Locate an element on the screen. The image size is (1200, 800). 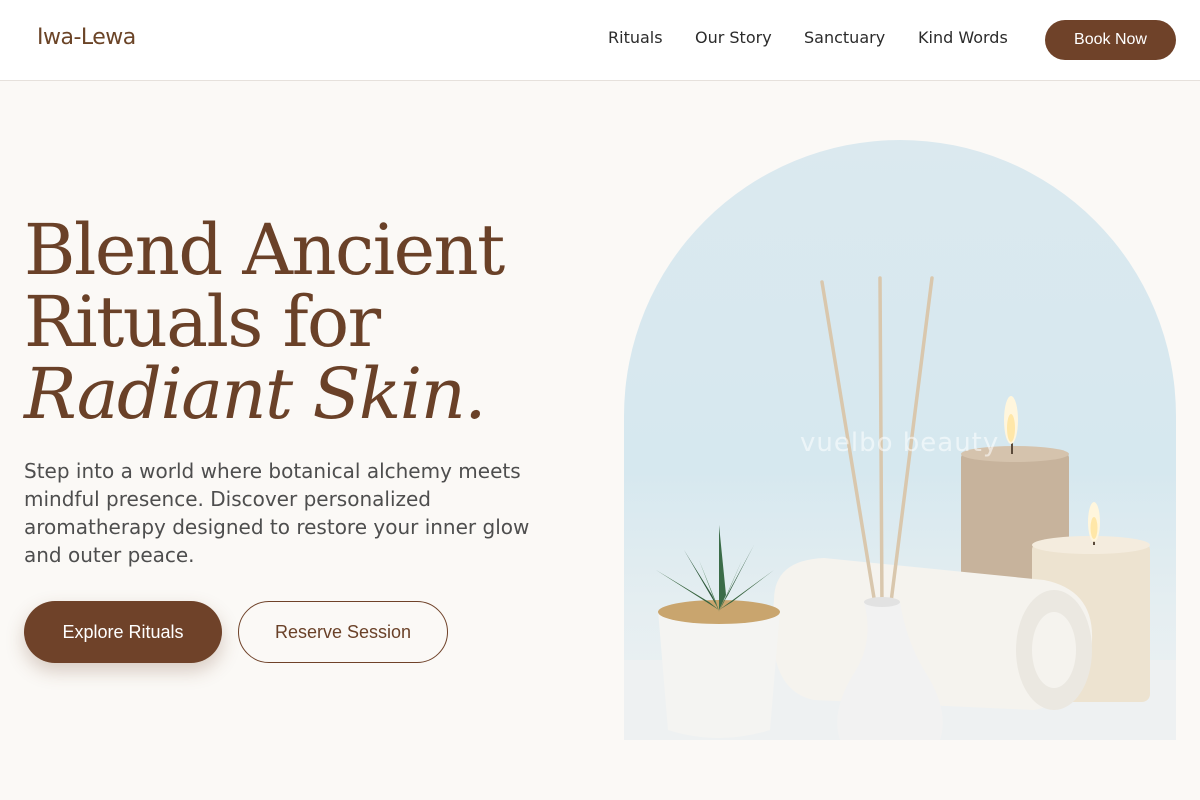
reserve-session-button: Reserve Session is located at coordinates (343, 632).